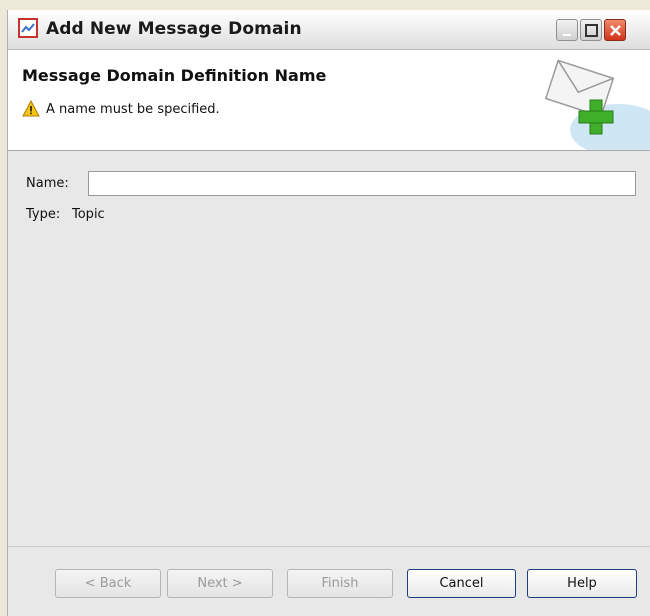 This screenshot has width=650, height=616. What do you see at coordinates (461, 583) in the screenshot?
I see `cancel-button: Cancel` at bounding box center [461, 583].